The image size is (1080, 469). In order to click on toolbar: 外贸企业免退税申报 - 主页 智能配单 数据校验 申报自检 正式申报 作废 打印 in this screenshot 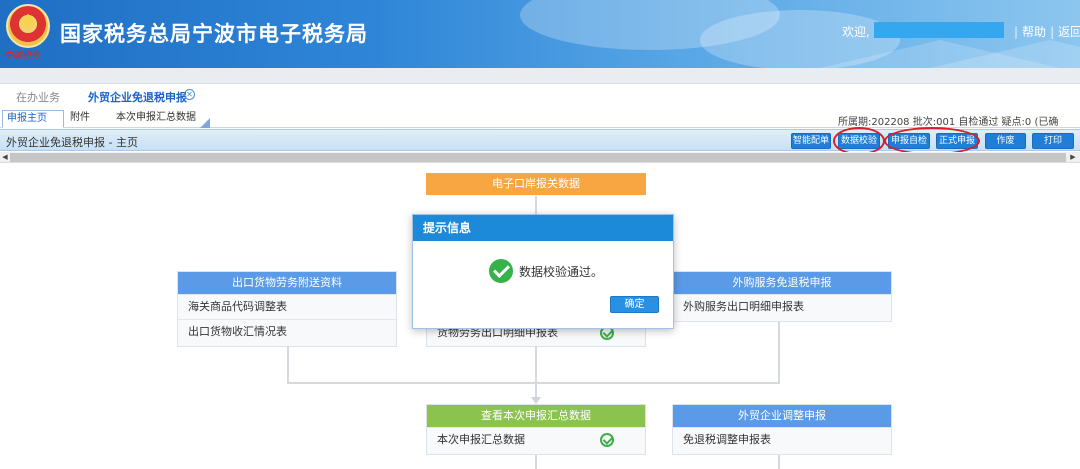, I will do `click(540, 141)`.